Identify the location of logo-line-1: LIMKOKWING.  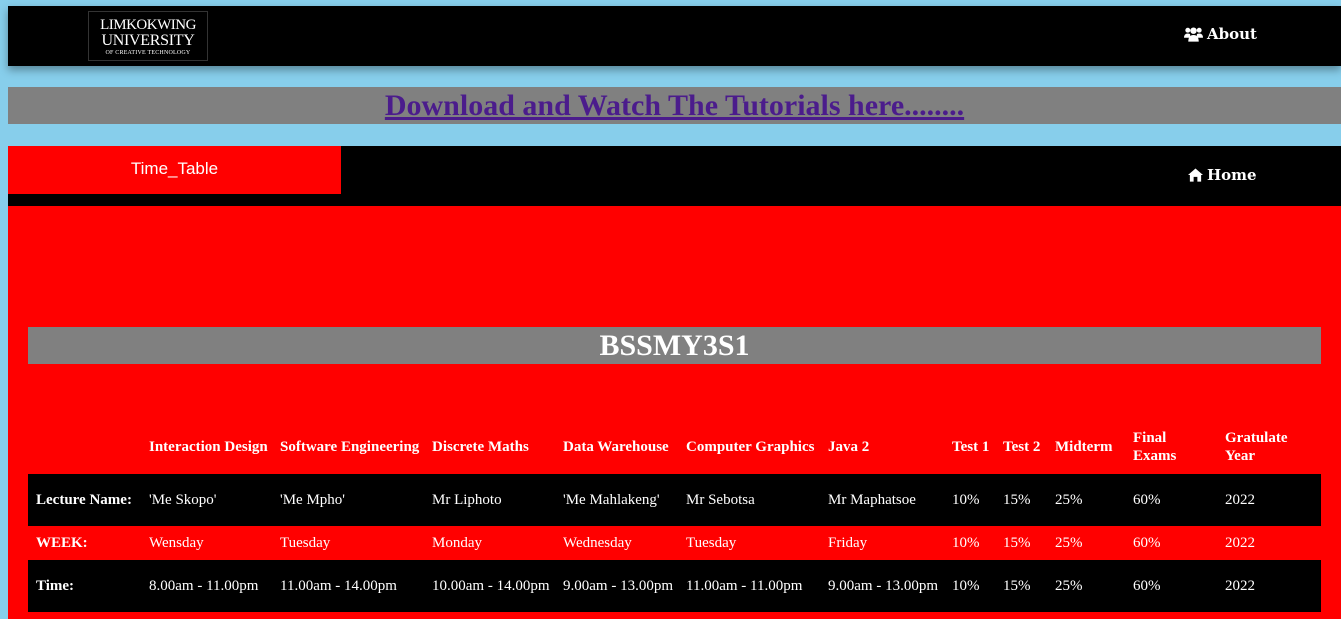
(148, 25).